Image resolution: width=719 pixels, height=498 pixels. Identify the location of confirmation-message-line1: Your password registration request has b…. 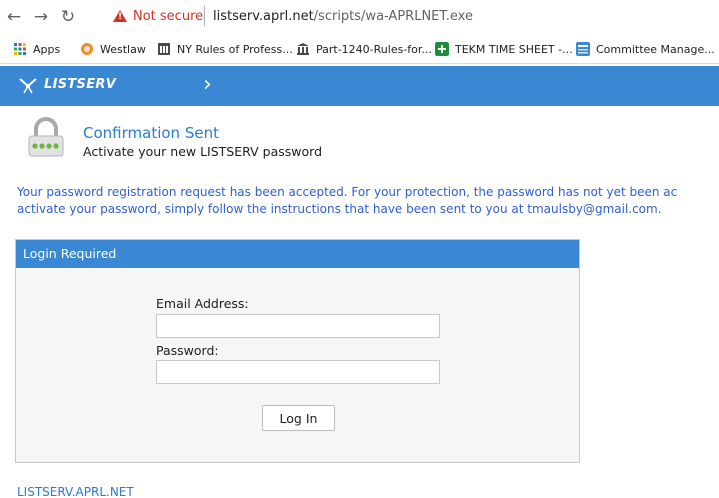
(347, 192).